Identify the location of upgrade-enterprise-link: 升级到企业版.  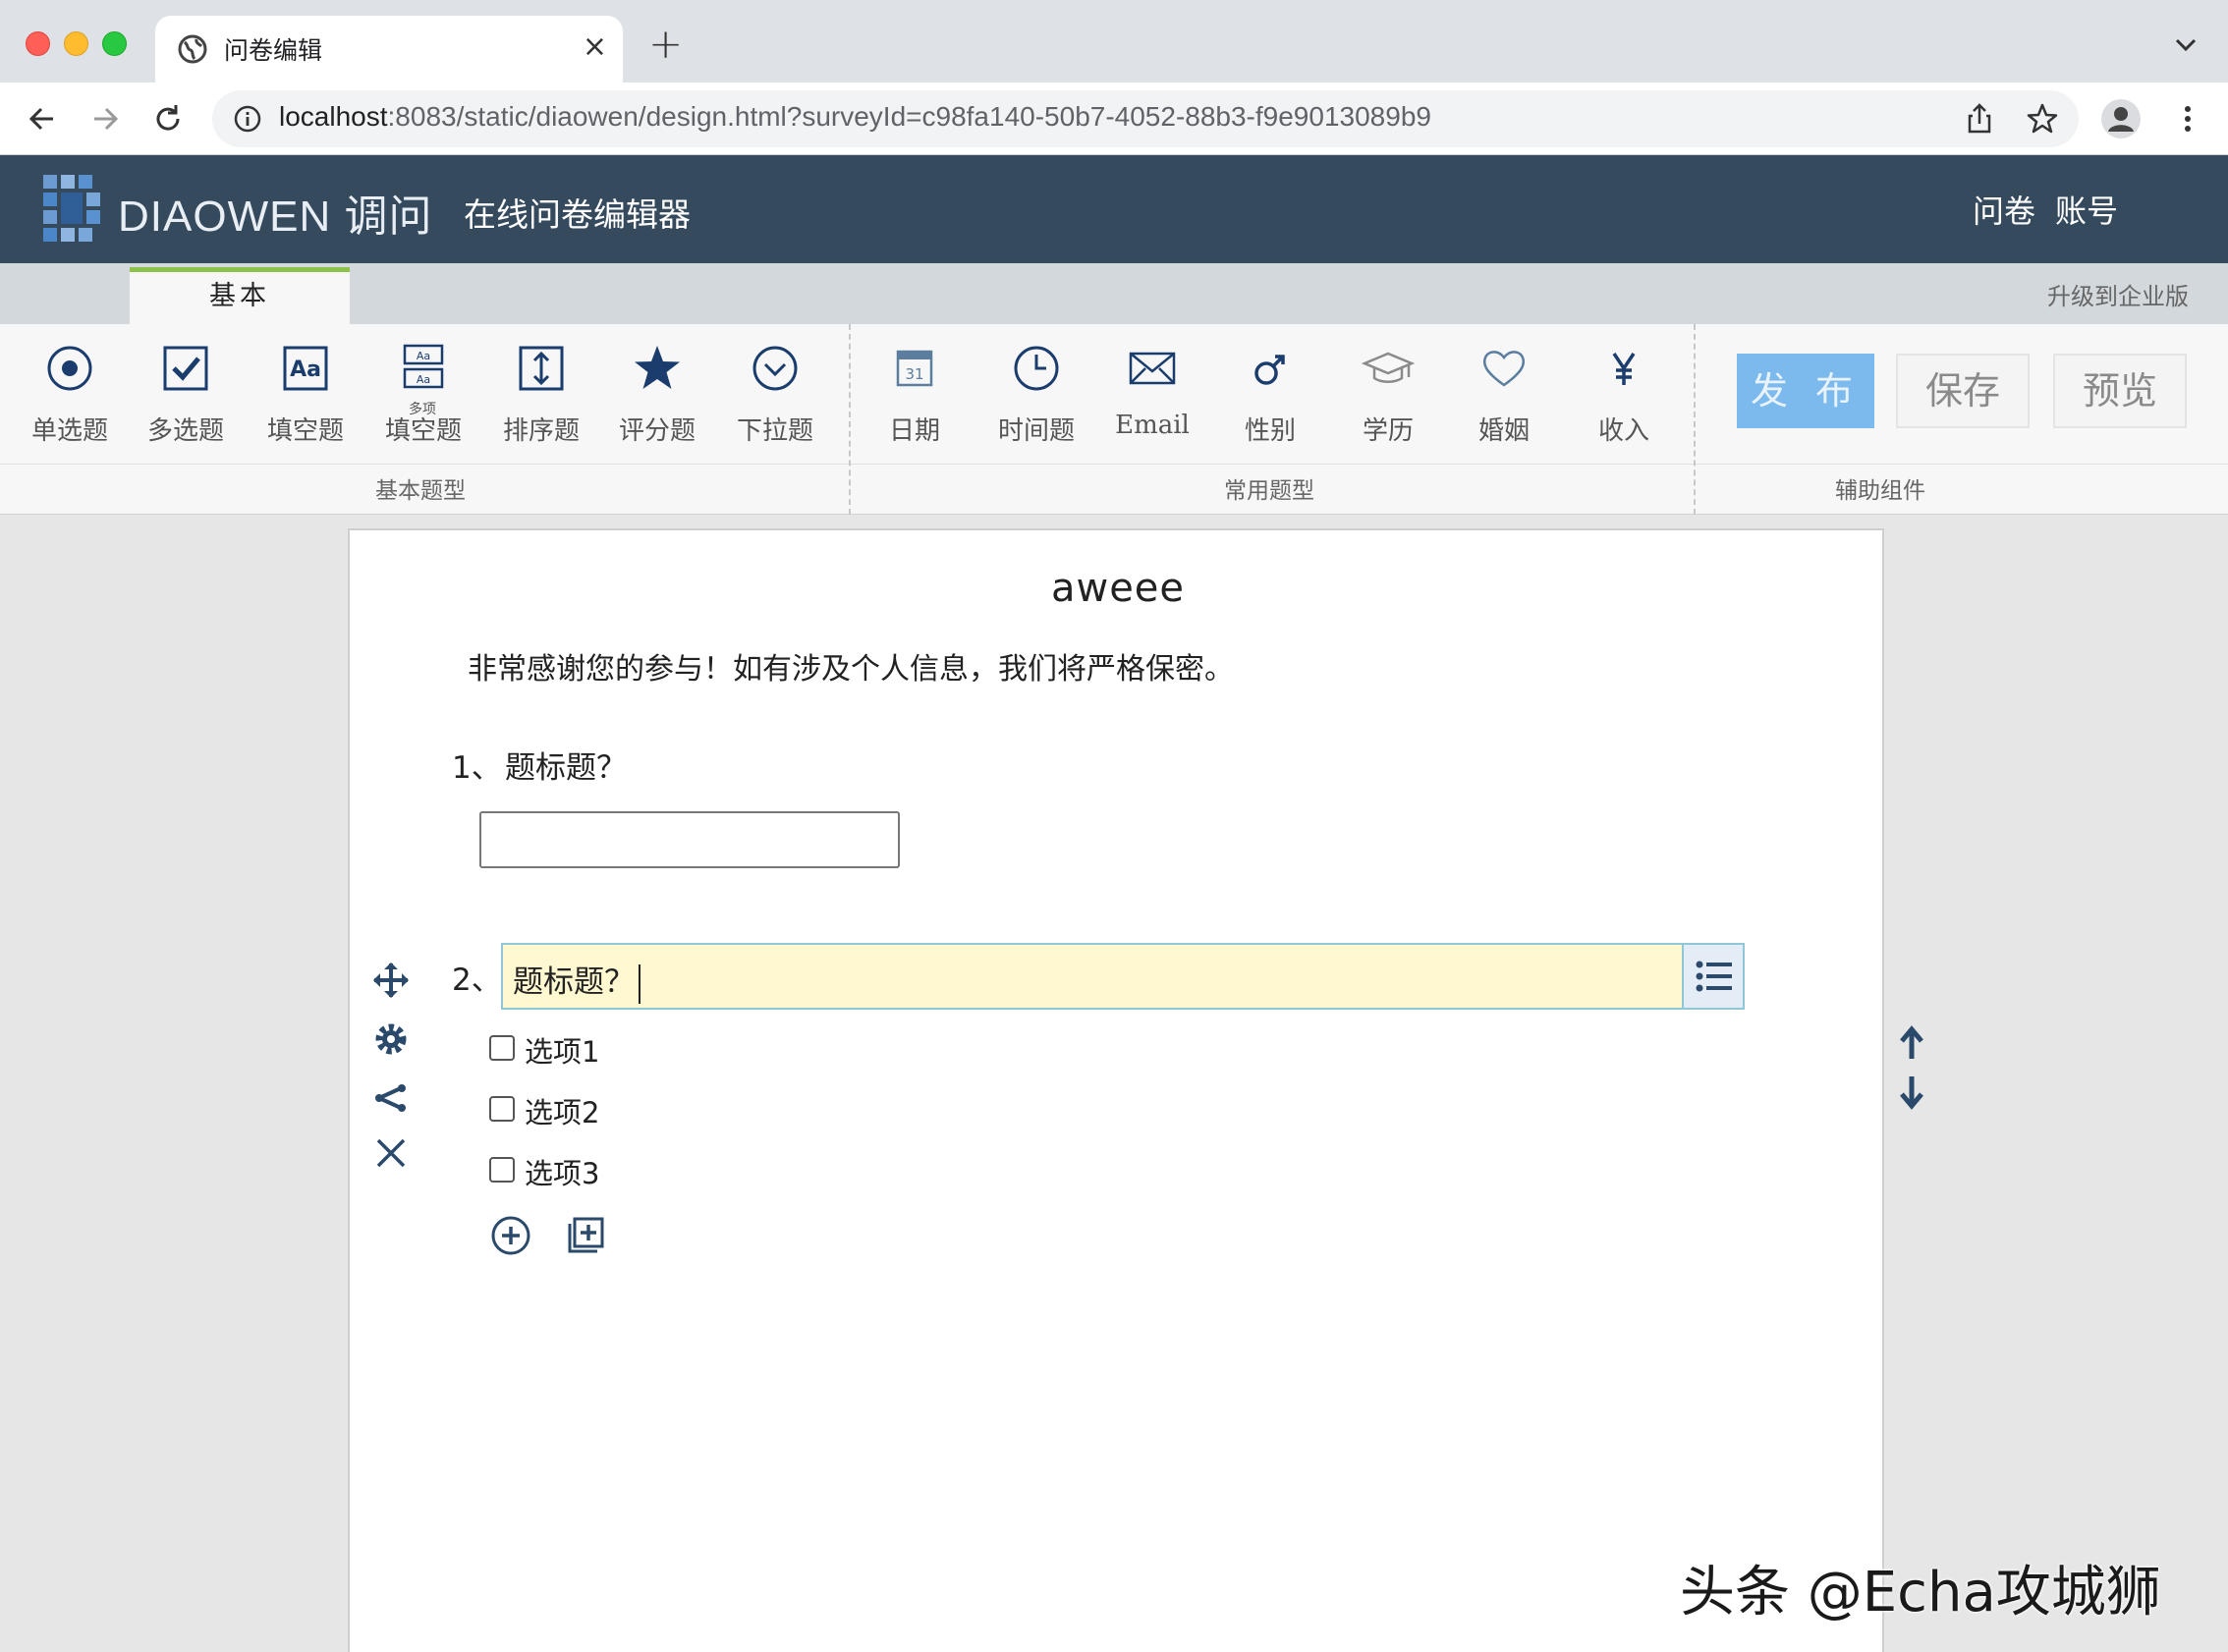
(2118, 294).